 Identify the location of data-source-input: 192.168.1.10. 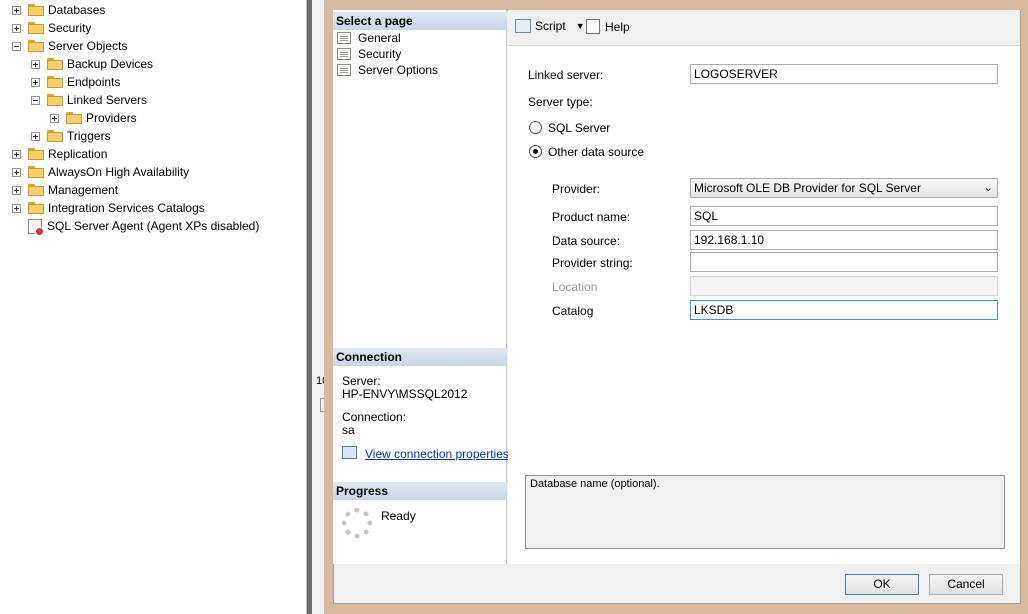
(844, 240).